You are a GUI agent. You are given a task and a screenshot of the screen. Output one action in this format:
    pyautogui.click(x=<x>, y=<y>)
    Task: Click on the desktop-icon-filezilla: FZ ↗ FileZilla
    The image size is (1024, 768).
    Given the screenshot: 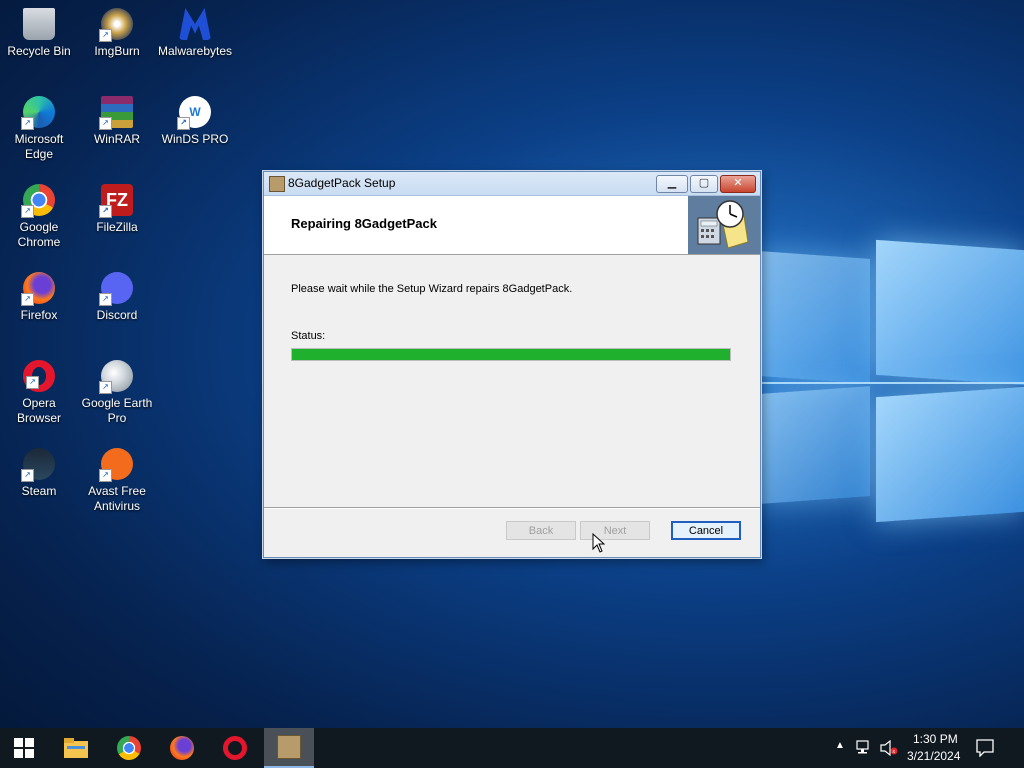 What is the action you would take?
    pyautogui.click(x=117, y=209)
    